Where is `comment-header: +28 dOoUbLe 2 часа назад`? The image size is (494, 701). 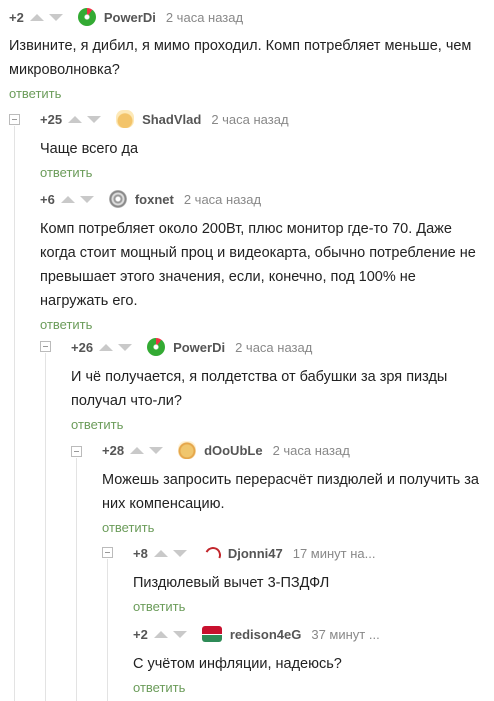 comment-header: +28 dOoUbLe 2 часа назад is located at coordinates (292, 450).